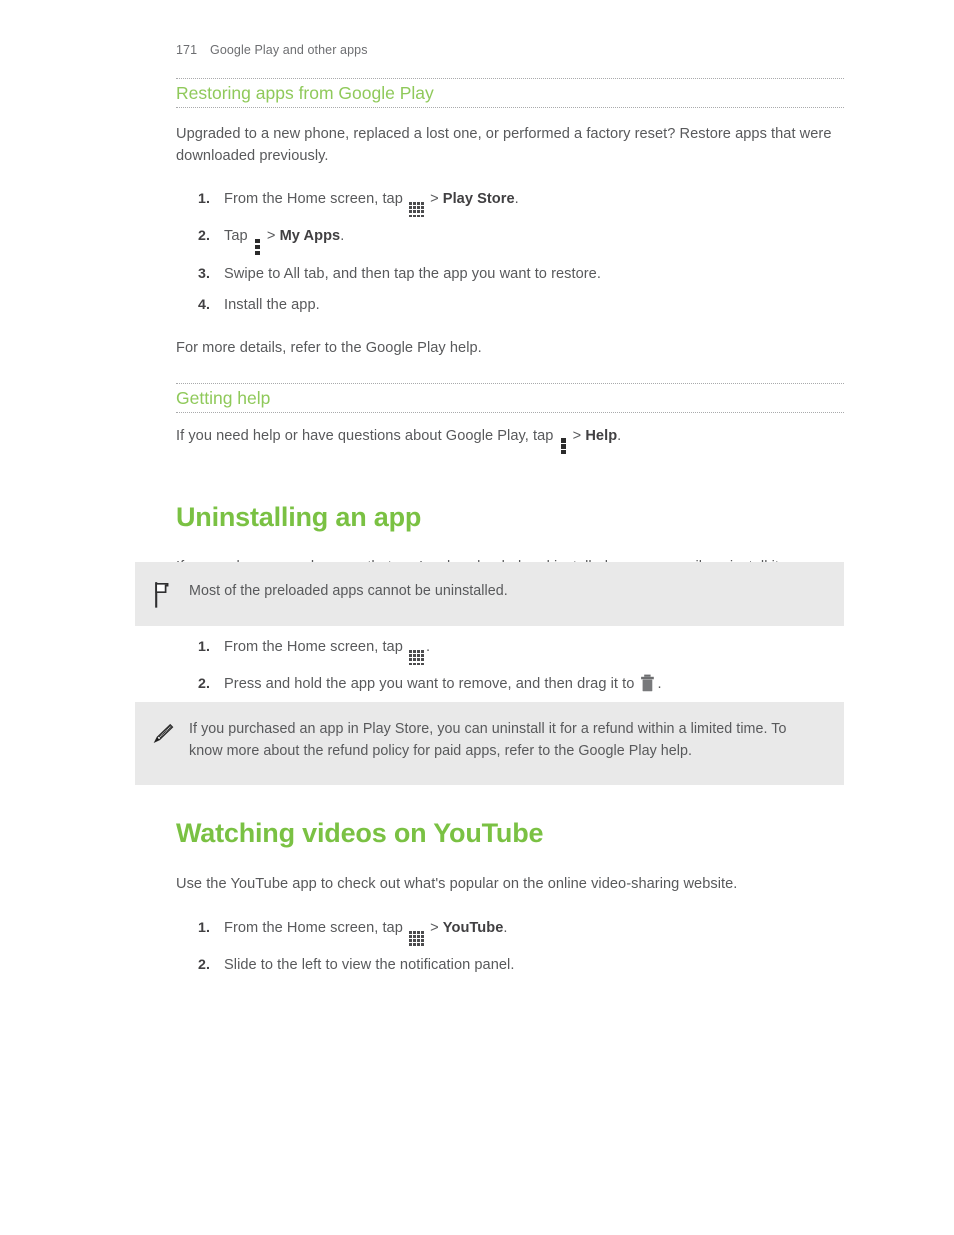 This screenshot has width=954, height=1235. Describe the element at coordinates (223, 397) in the screenshot. I see `heading-getting-help: Getting help` at that location.